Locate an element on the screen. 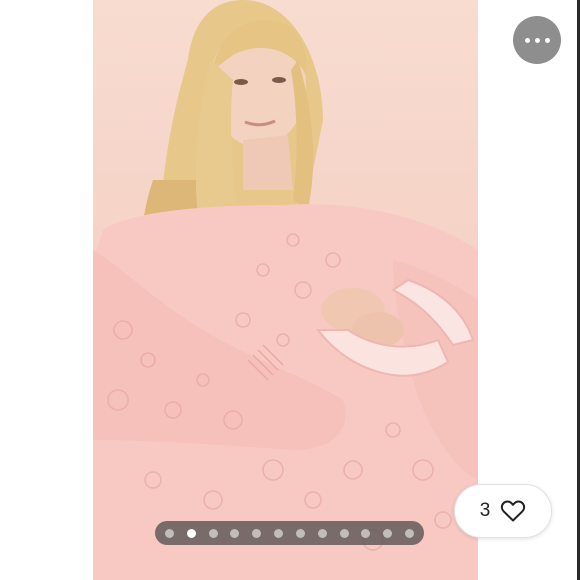 This screenshot has width=580, height=580. more-options-button is located at coordinates (537, 40).